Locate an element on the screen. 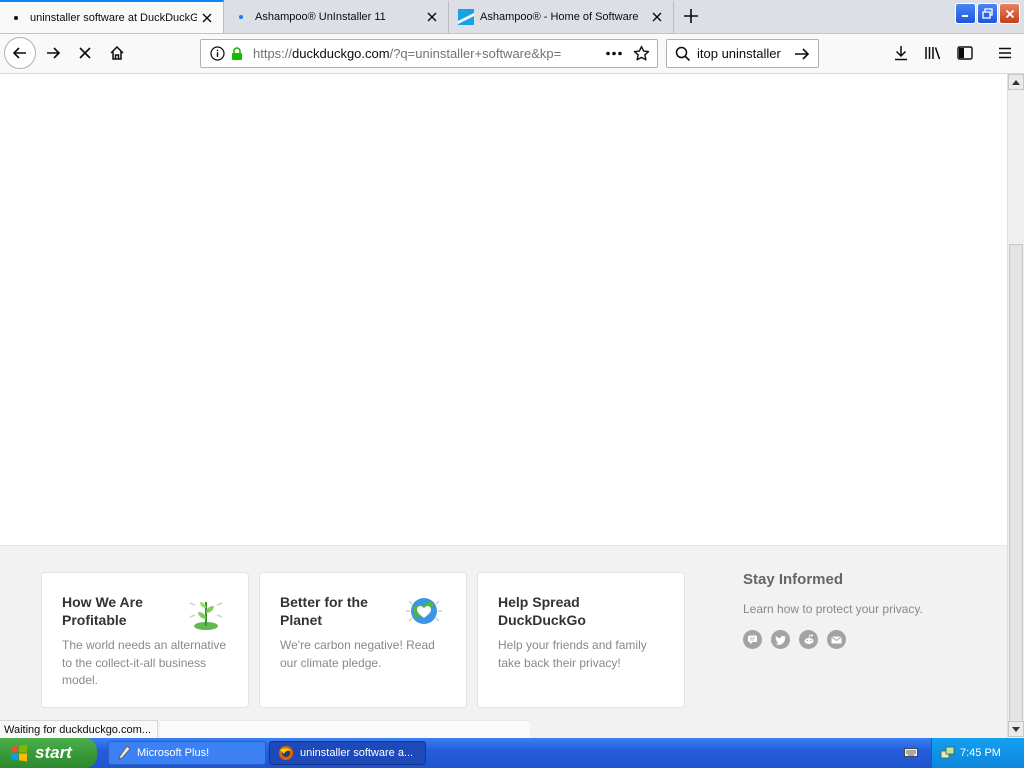 The image size is (1024, 768). plus-icon is located at coordinates (691, 16).